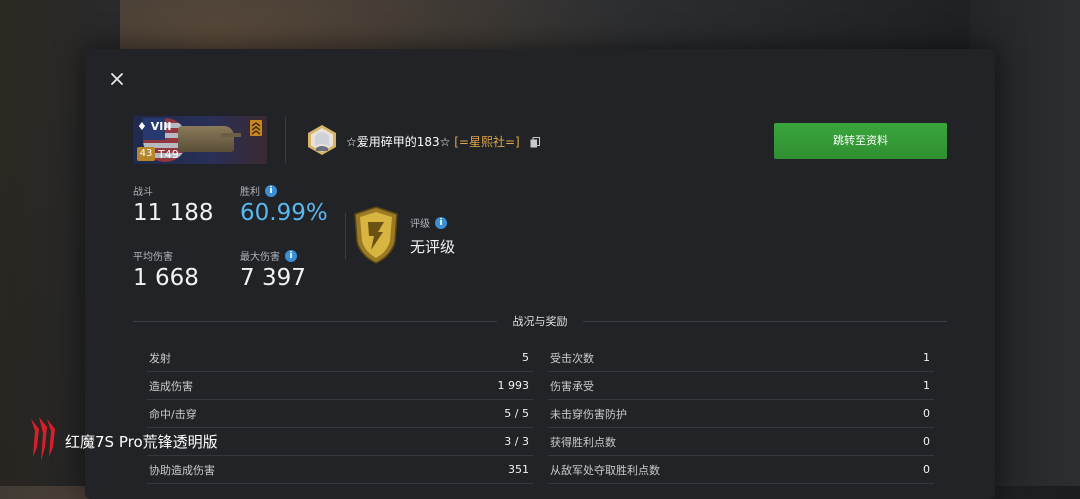  I want to click on rank-chevron-icon, so click(256, 128).